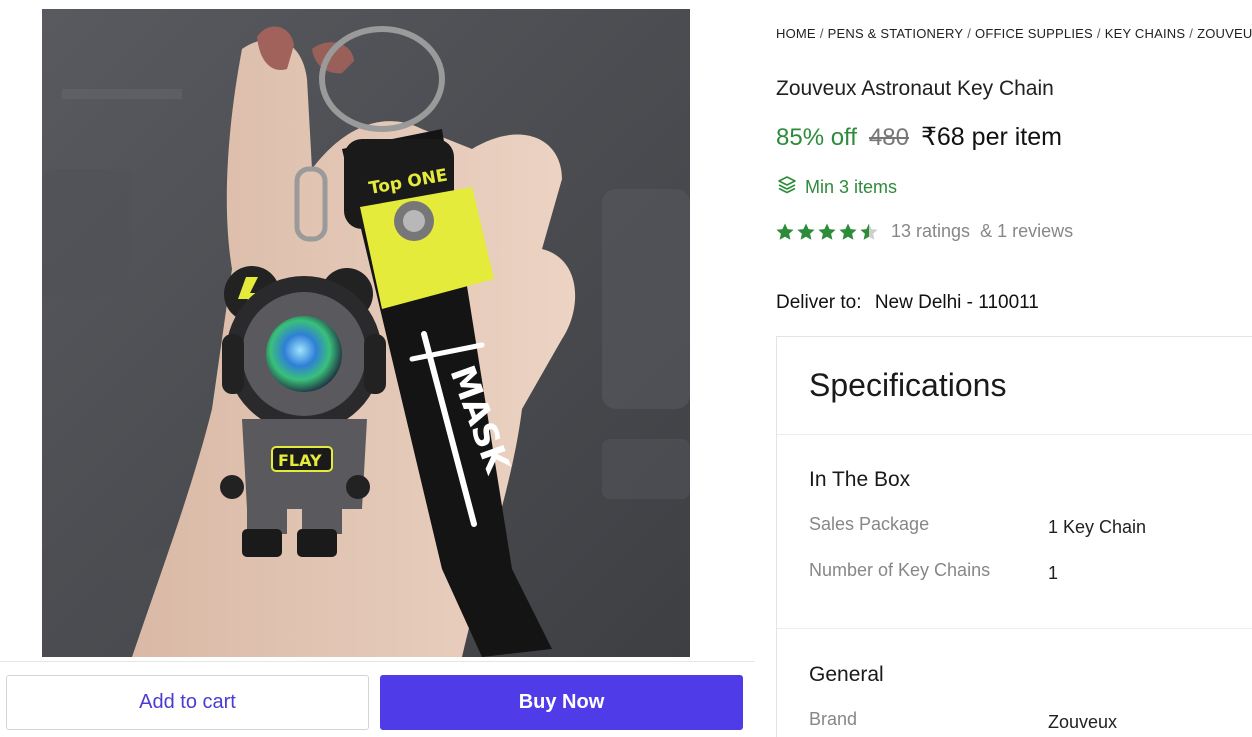  I want to click on delivery-info: Deliver to: New Delhi - 110011, so click(907, 303).